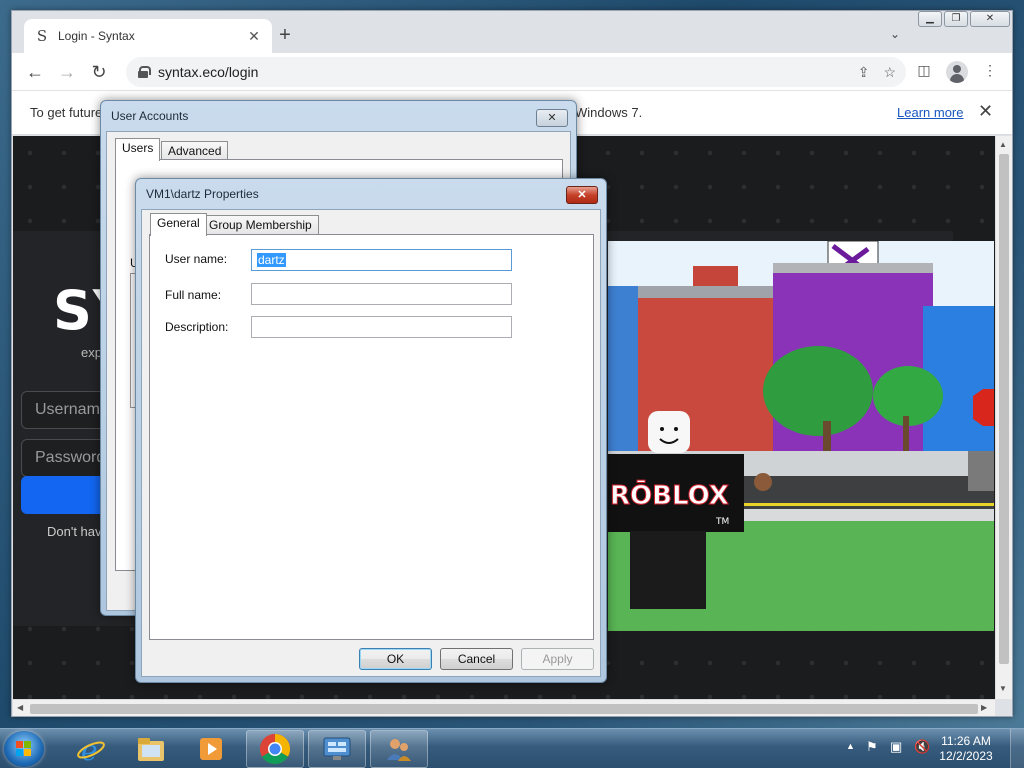 The height and width of the screenshot is (768, 1024). What do you see at coordinates (1003, 688) in the screenshot?
I see `scroll-down-icon: ▼` at bounding box center [1003, 688].